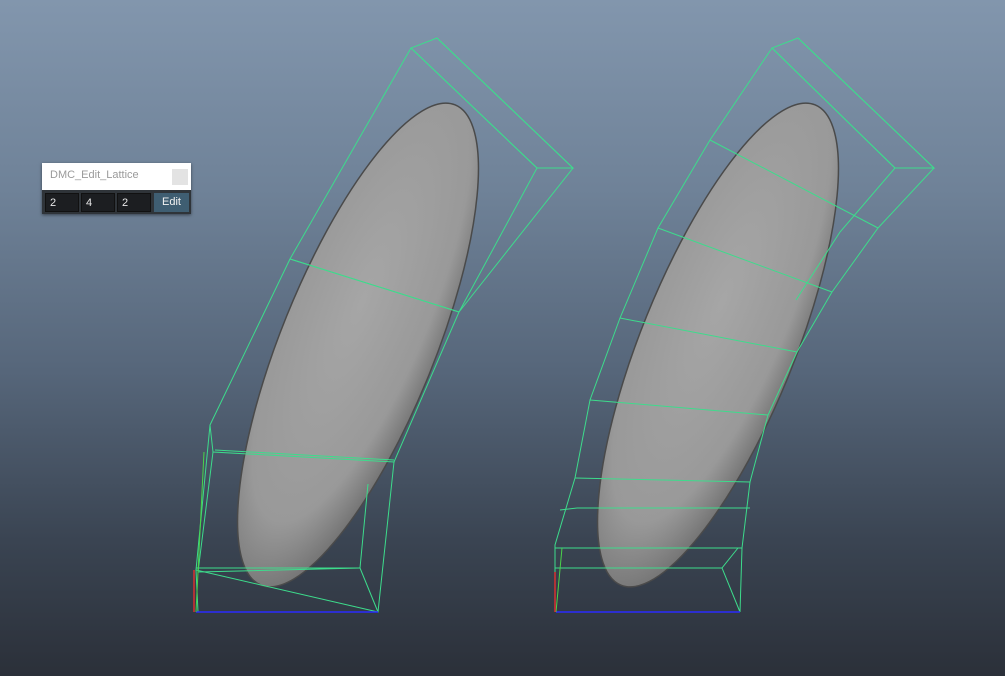 This screenshot has height=676, width=1005. What do you see at coordinates (134, 202) in the screenshot?
I see `lattice-divisions-u-field` at bounding box center [134, 202].